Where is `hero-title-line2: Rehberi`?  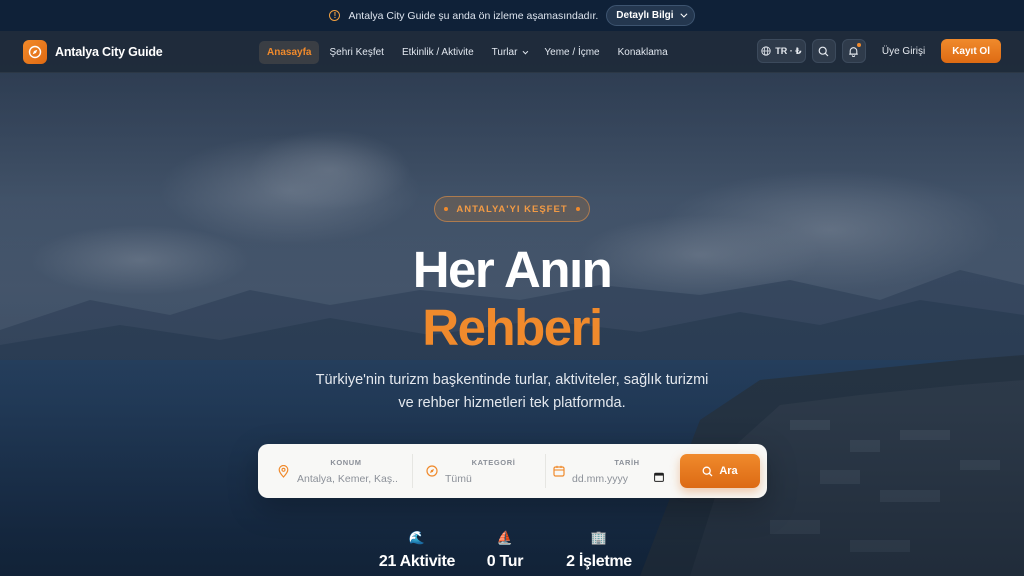 hero-title-line2: Rehberi is located at coordinates (512, 327).